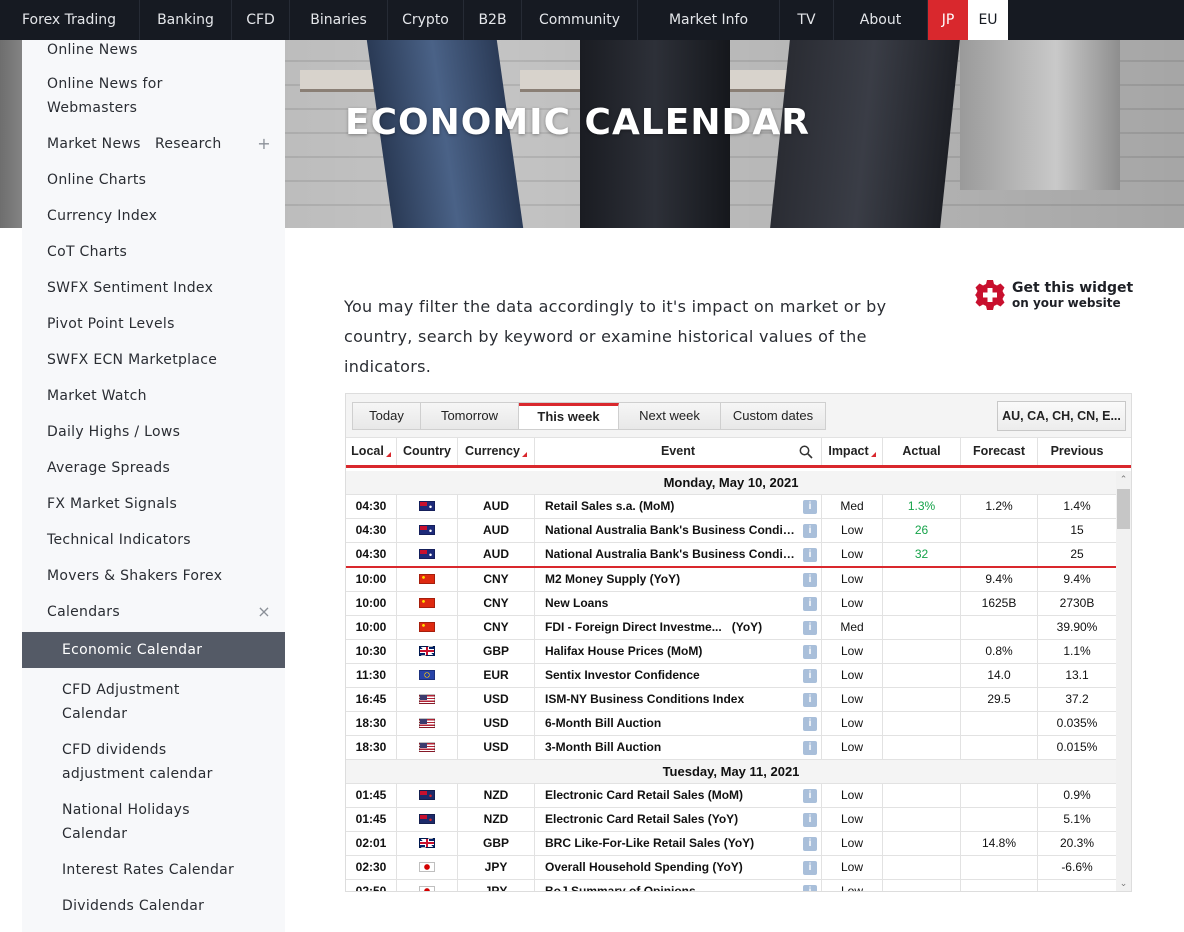 Image resolution: width=1184 pixels, height=932 pixels. Describe the element at coordinates (670, 416) in the screenshot. I see `tab-next-week: Next week` at that location.